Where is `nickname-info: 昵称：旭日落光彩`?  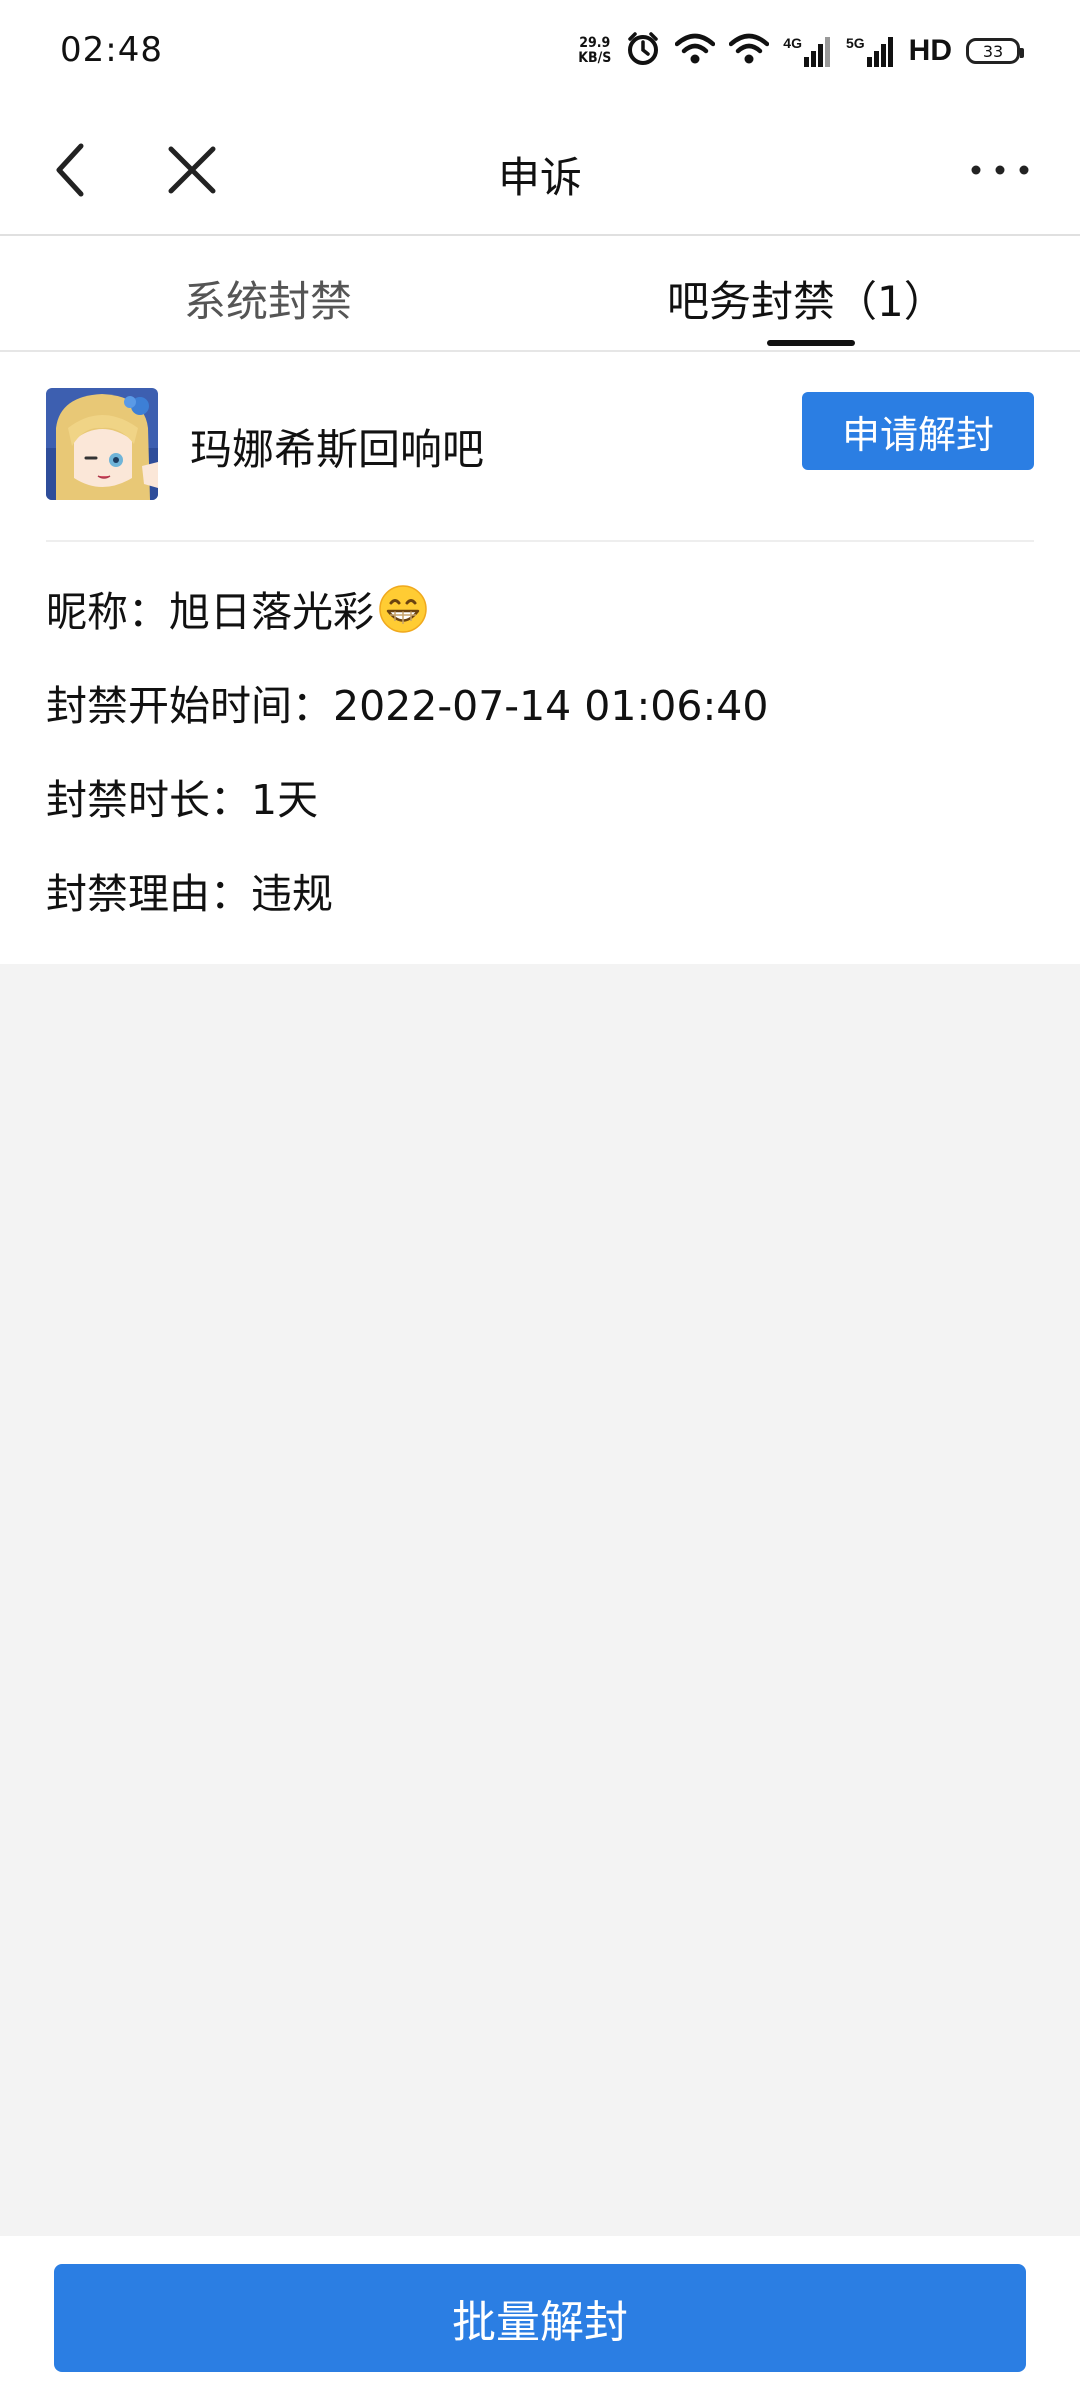 nickname-info: 昵称：旭日落光彩 is located at coordinates (237, 611).